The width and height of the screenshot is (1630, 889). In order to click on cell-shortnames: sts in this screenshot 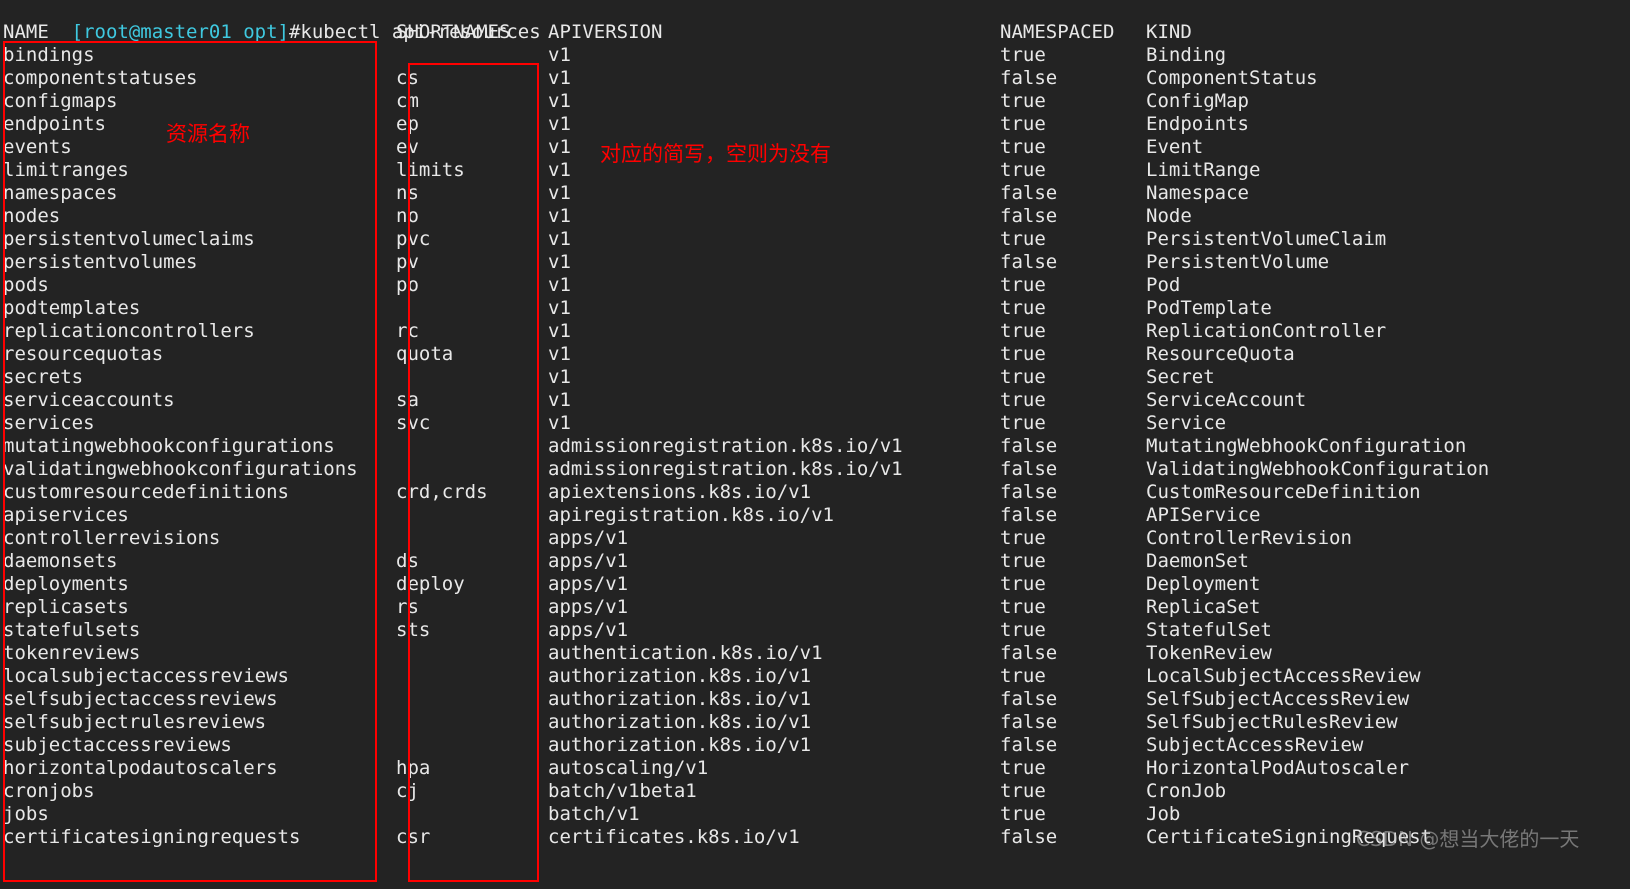, I will do `click(413, 630)`.